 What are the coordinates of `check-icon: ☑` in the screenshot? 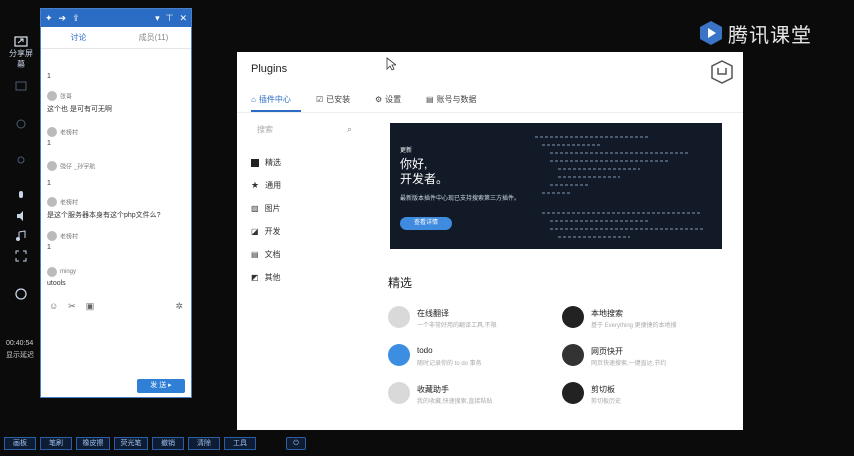 It's located at (320, 99).